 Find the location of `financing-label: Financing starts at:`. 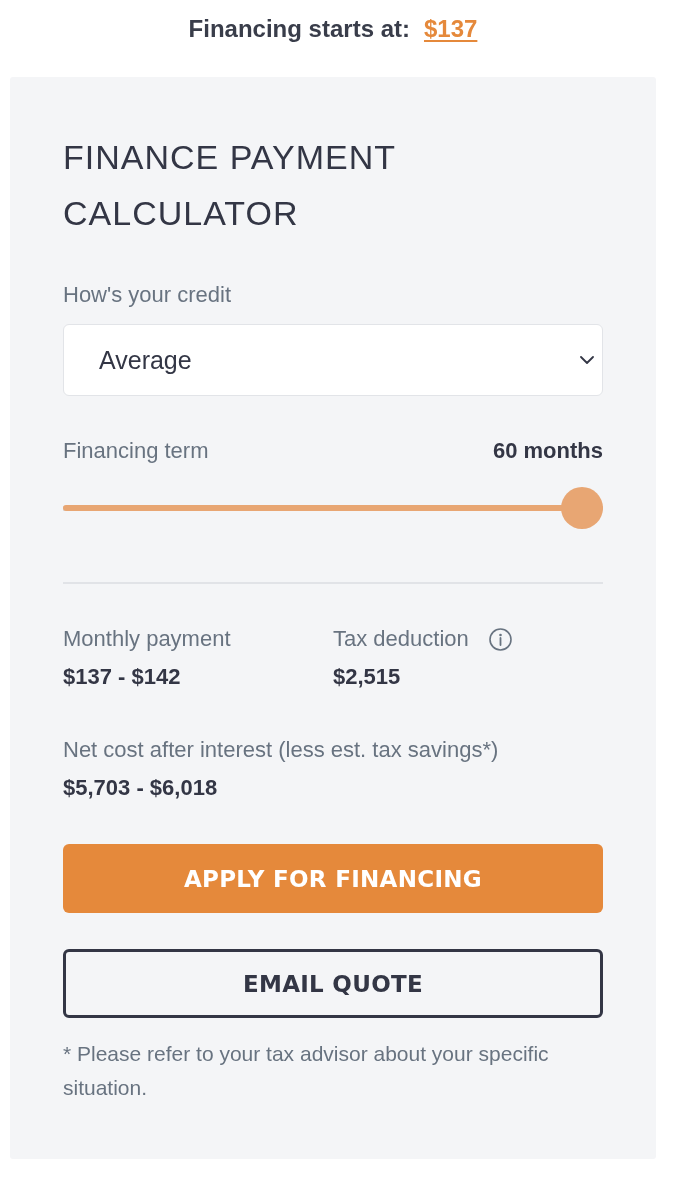

financing-label: Financing starts at: is located at coordinates (299, 29).